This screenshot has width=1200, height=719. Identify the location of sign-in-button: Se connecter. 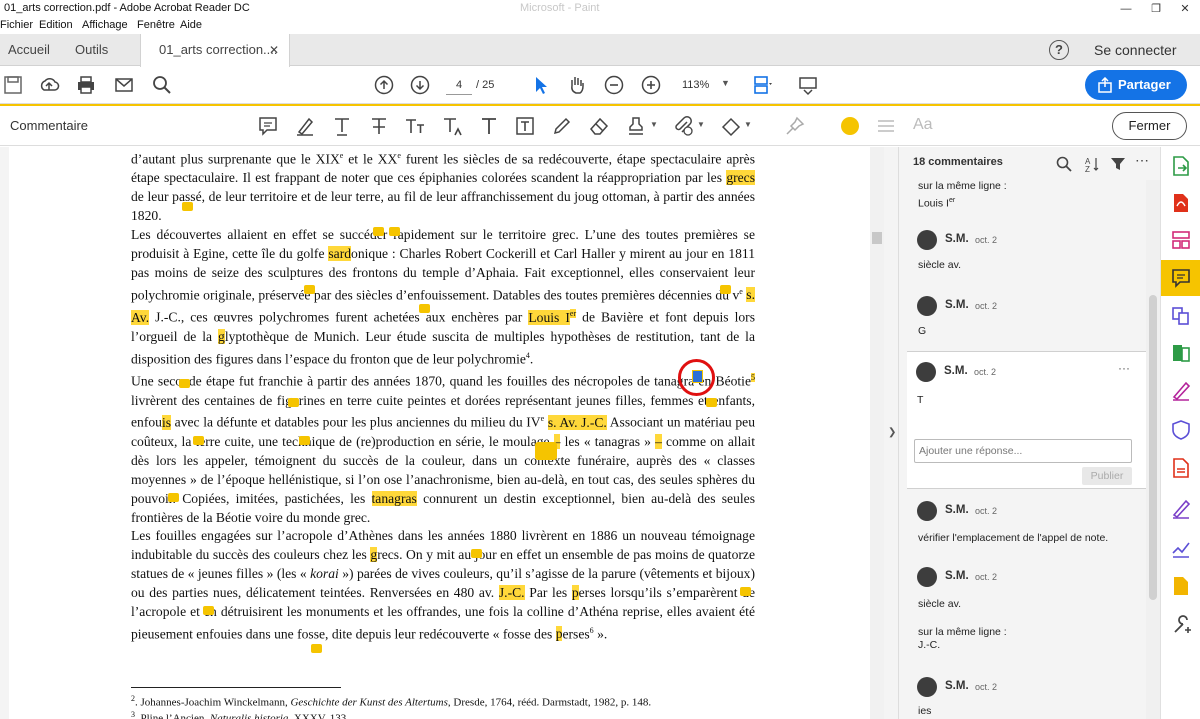
(1135, 50).